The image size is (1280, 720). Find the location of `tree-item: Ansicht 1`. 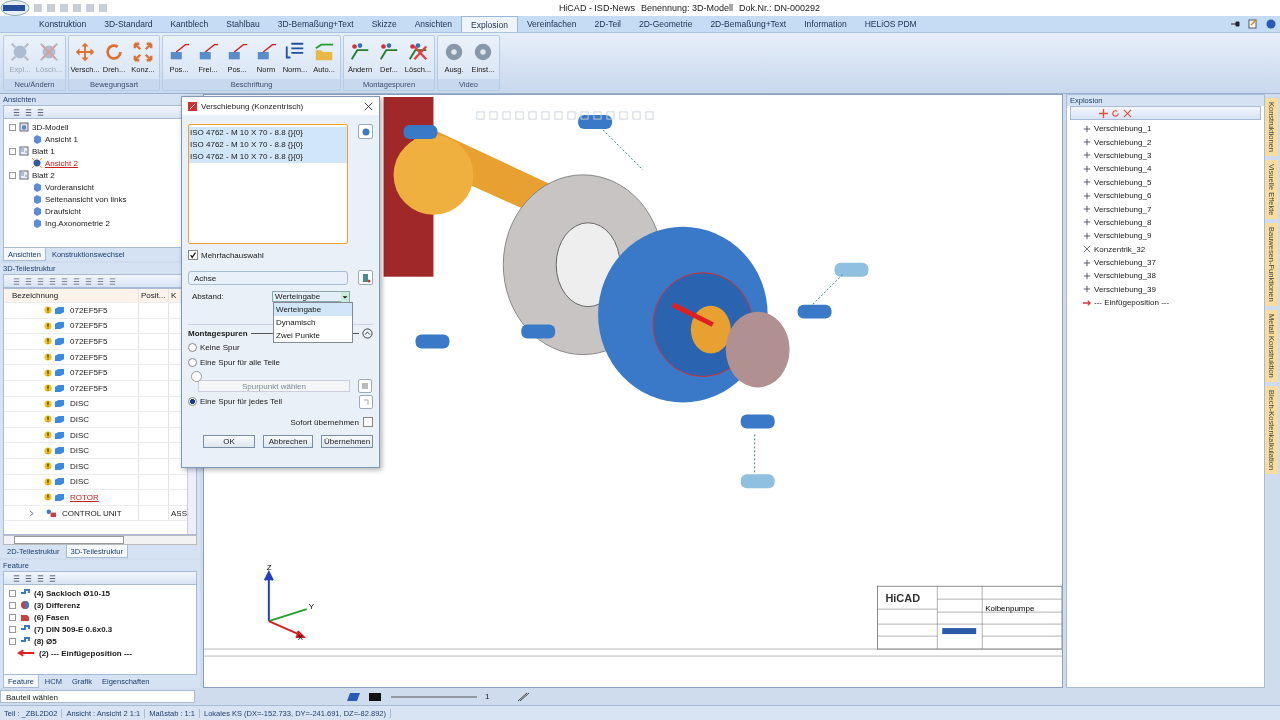

tree-item: Ansicht 1 is located at coordinates (61, 139).